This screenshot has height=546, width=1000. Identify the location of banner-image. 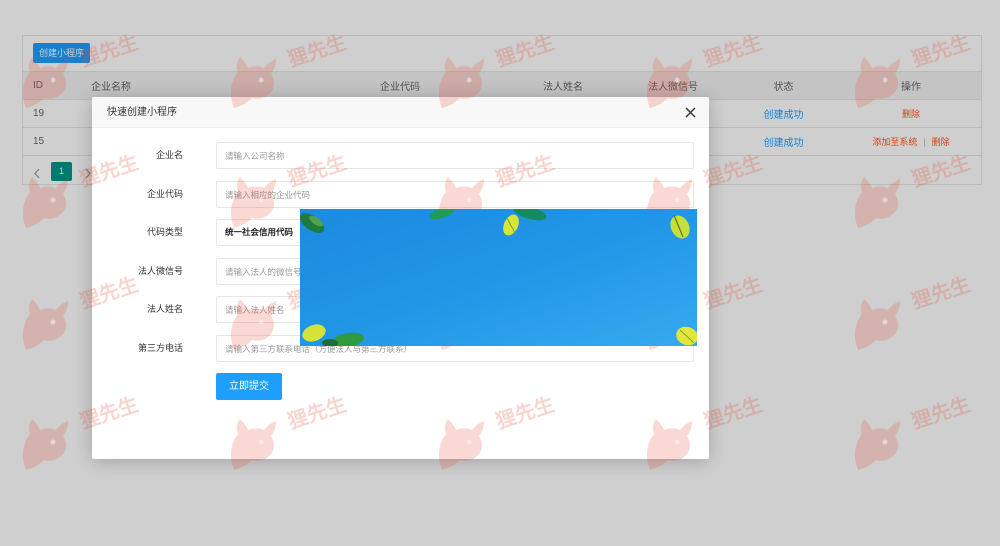
(498, 277).